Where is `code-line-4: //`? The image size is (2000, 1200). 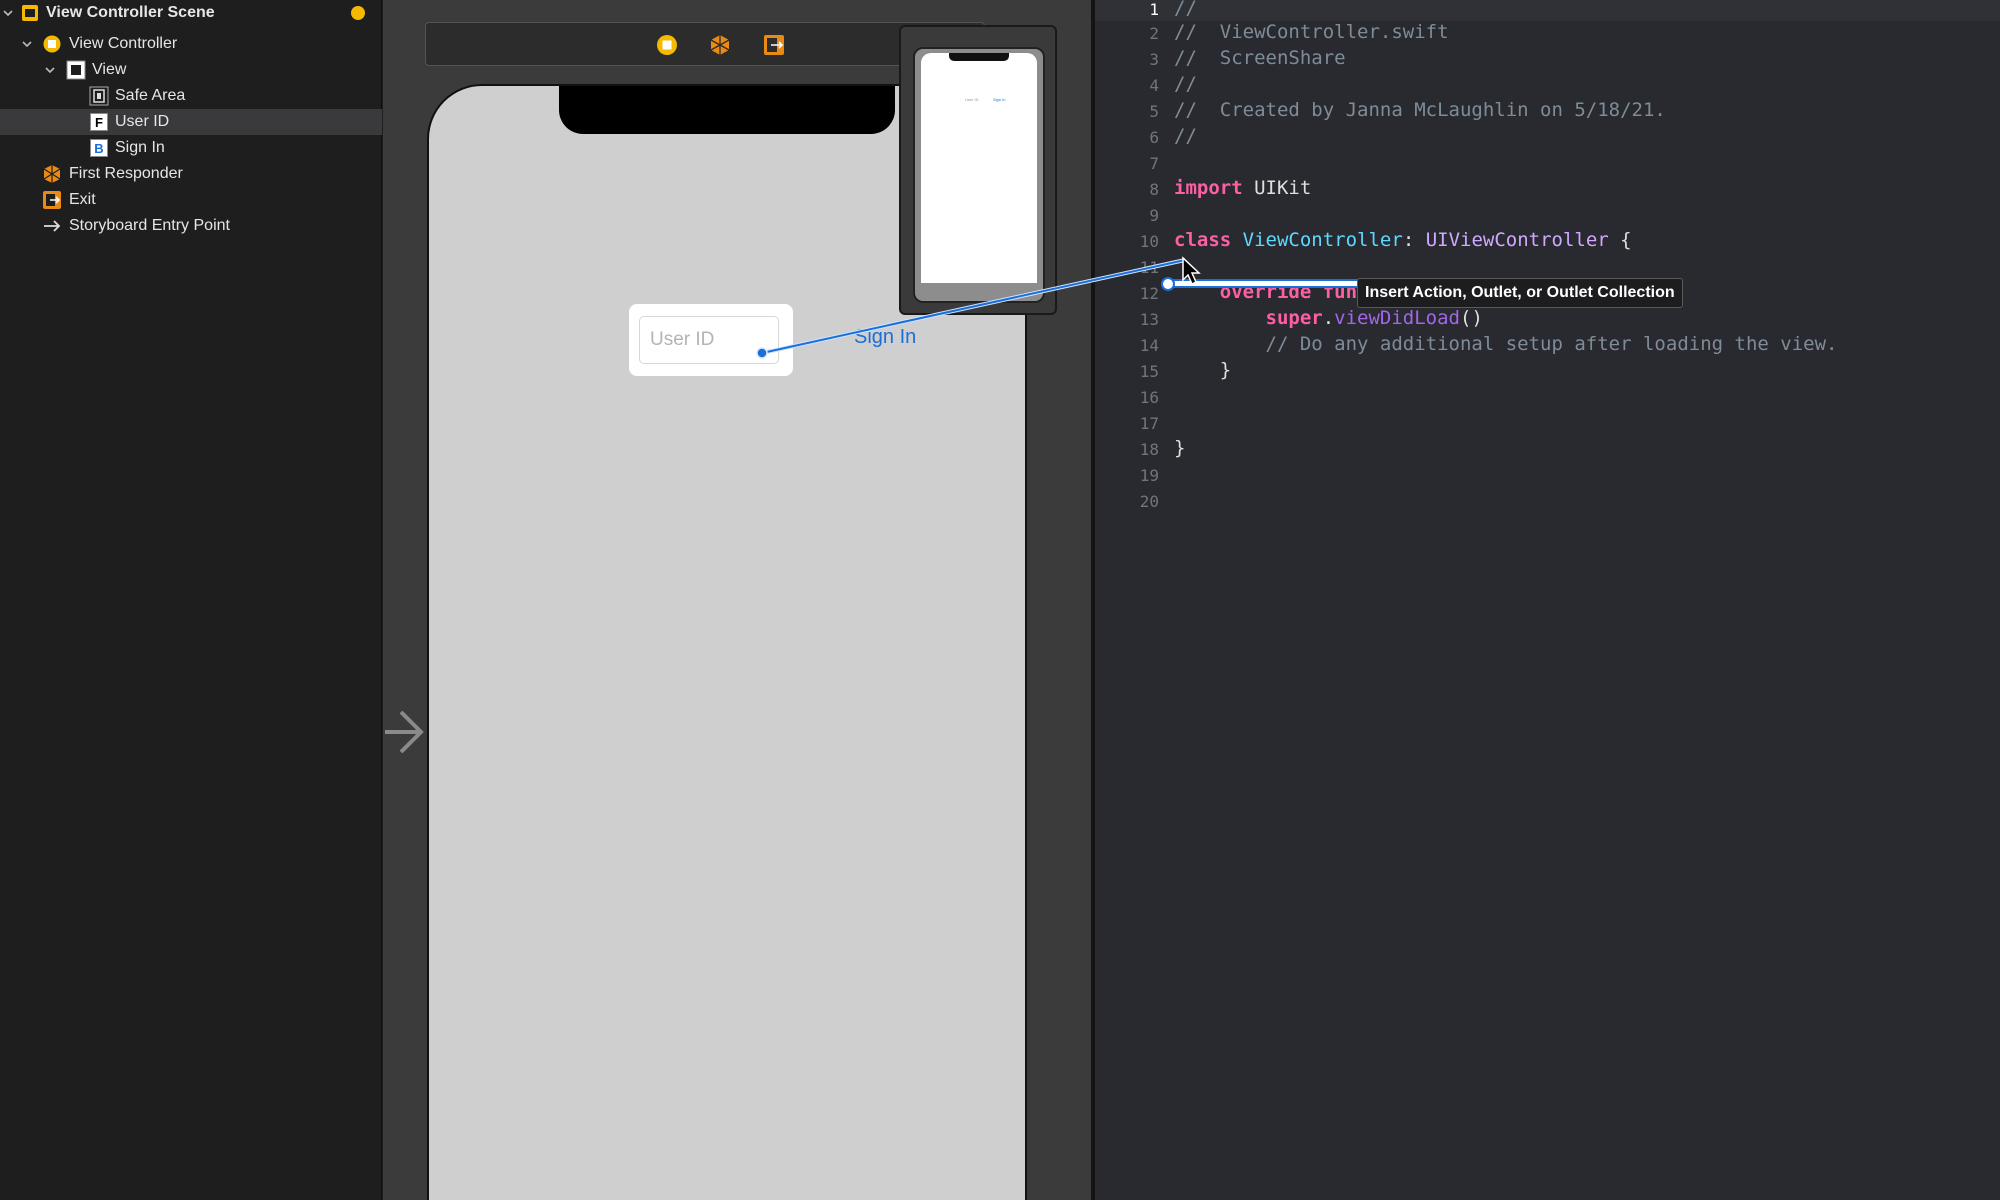
code-line-4: // is located at coordinates (1185, 86).